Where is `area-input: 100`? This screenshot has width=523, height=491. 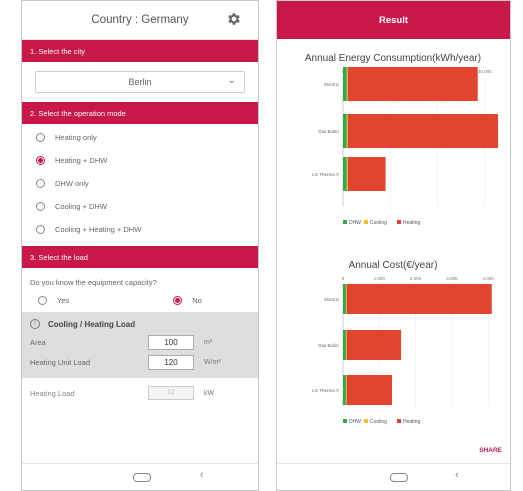
area-input: 100 is located at coordinates (171, 342).